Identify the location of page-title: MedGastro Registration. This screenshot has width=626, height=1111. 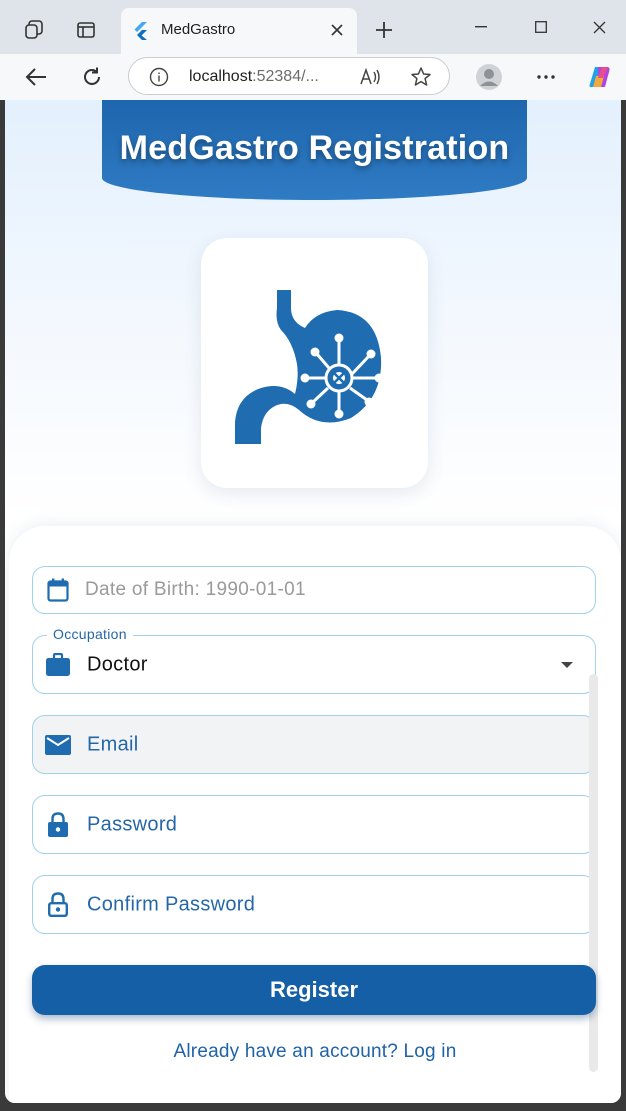
(314, 147).